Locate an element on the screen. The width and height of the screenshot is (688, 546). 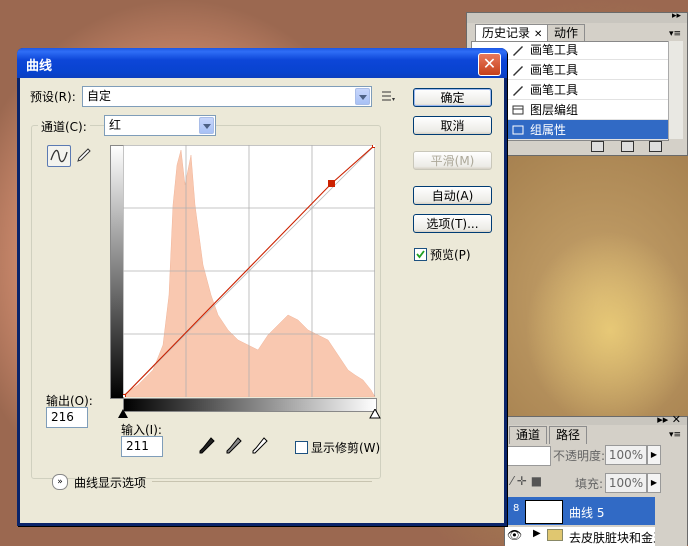
expand-options-icon: » is located at coordinates (60, 482).